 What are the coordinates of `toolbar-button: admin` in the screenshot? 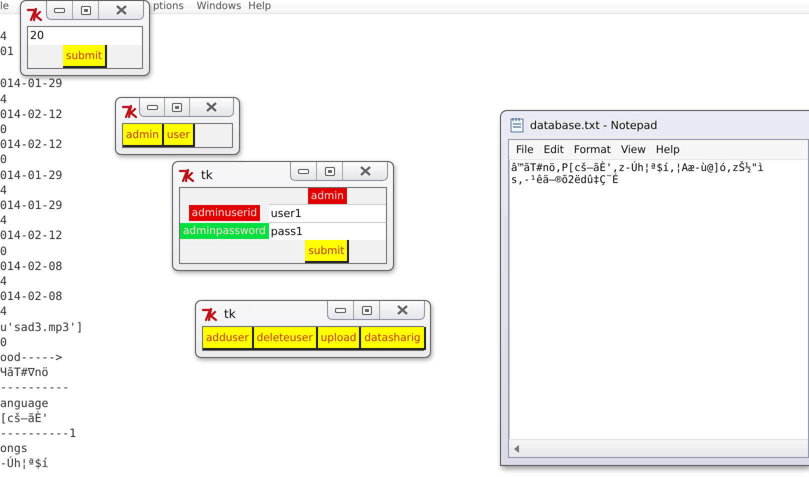 It's located at (143, 135).